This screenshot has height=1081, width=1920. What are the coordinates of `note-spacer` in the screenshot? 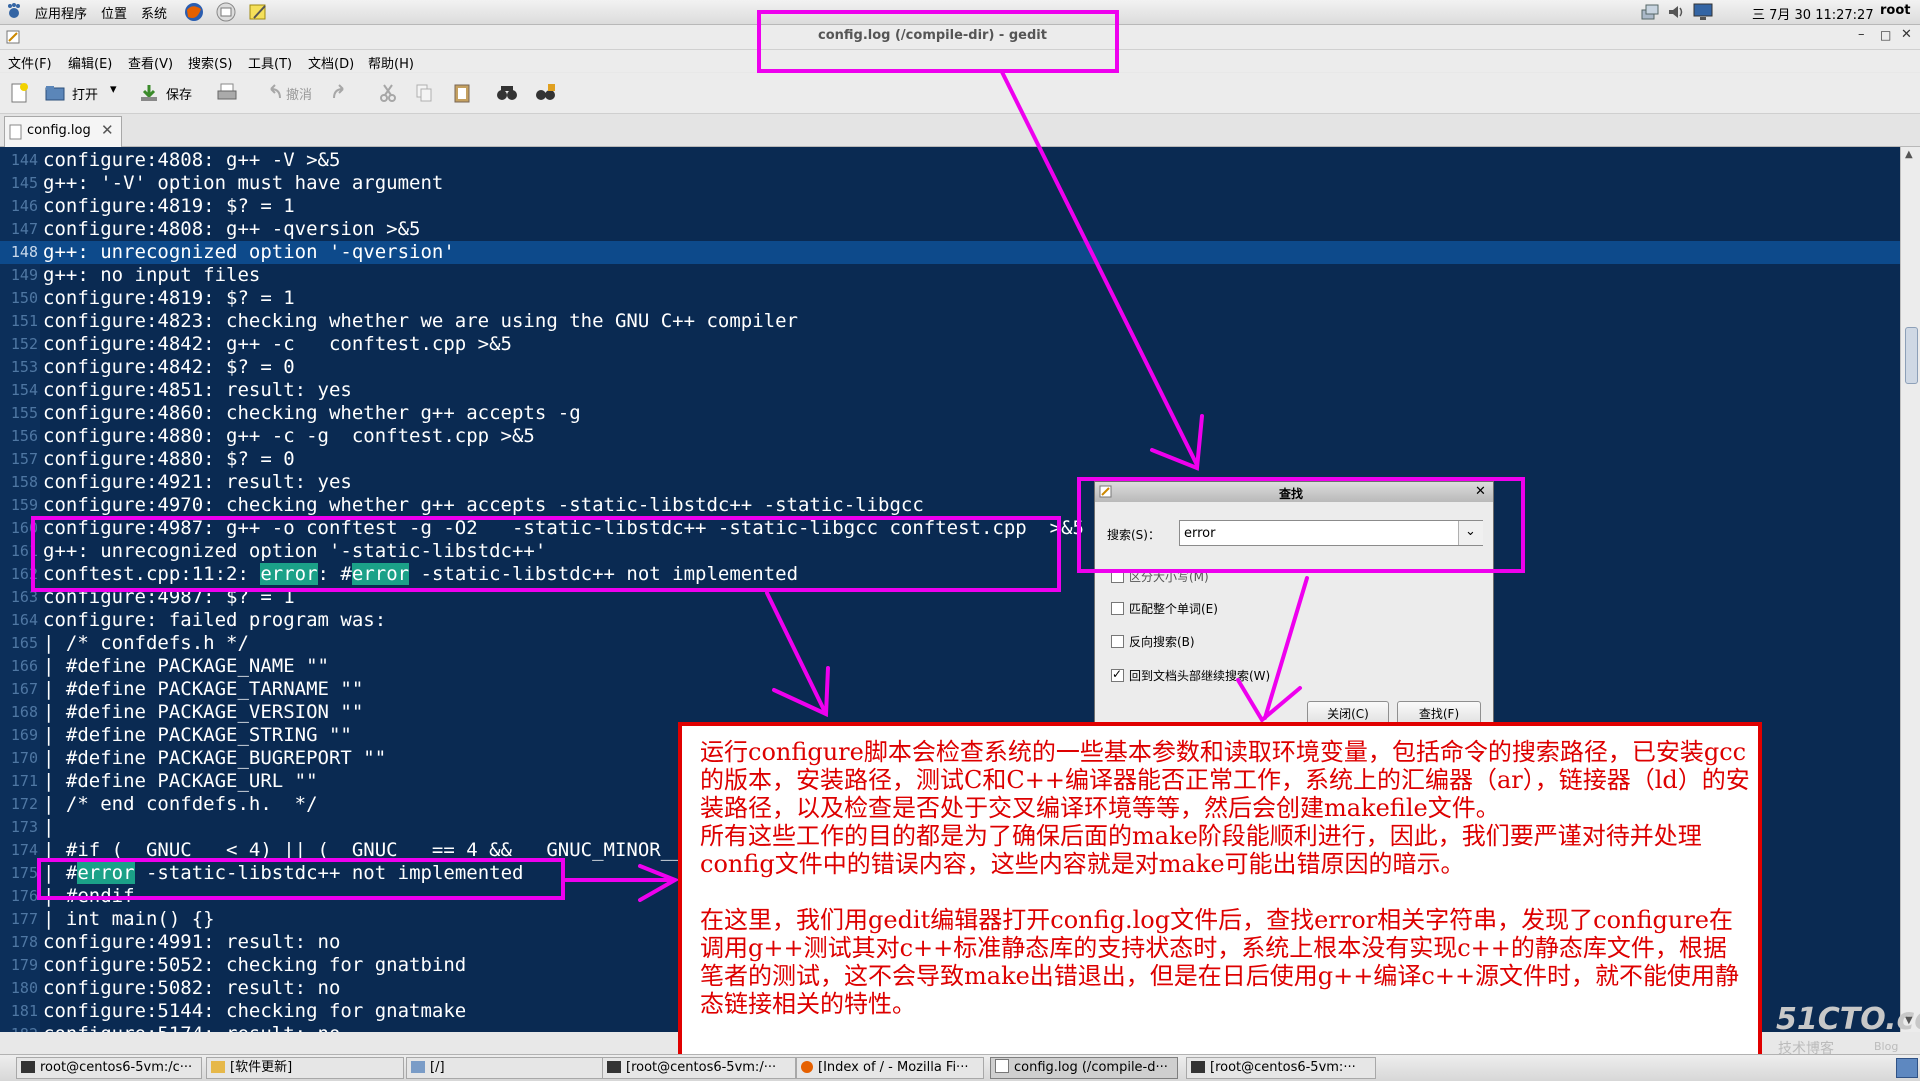 It's located at (1225, 892).